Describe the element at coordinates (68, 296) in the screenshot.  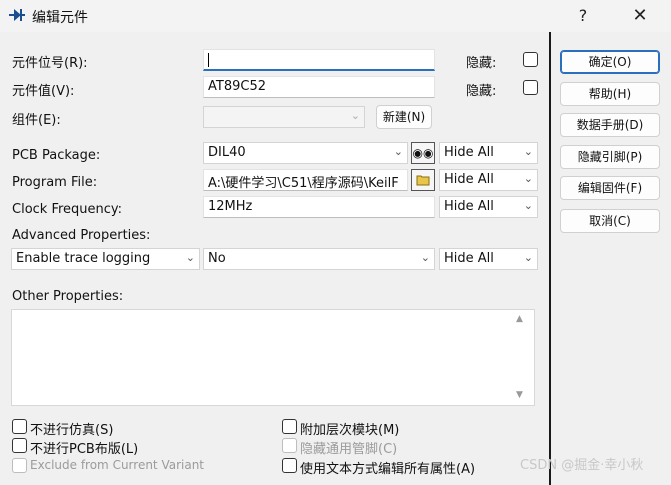
I see `other-properties-label: Other Properties:` at that location.